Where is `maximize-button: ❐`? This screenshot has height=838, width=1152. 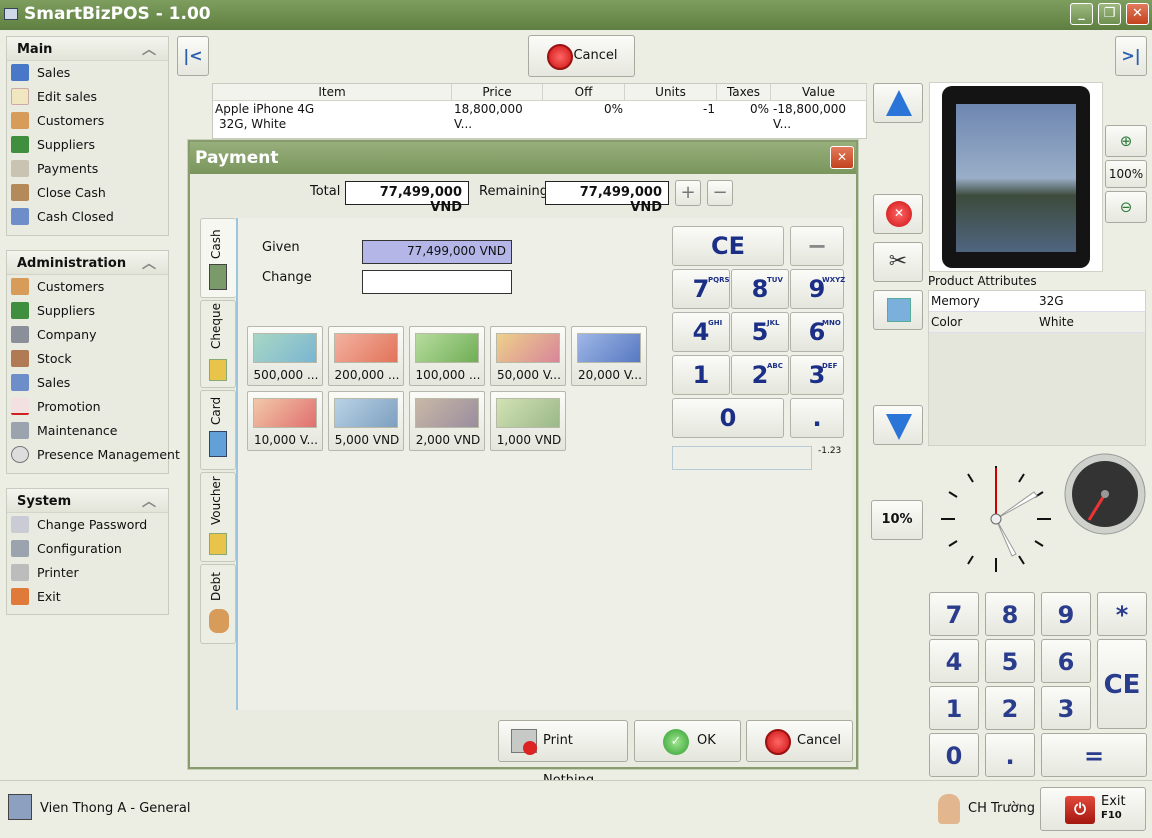 maximize-button: ❐ is located at coordinates (1109, 14).